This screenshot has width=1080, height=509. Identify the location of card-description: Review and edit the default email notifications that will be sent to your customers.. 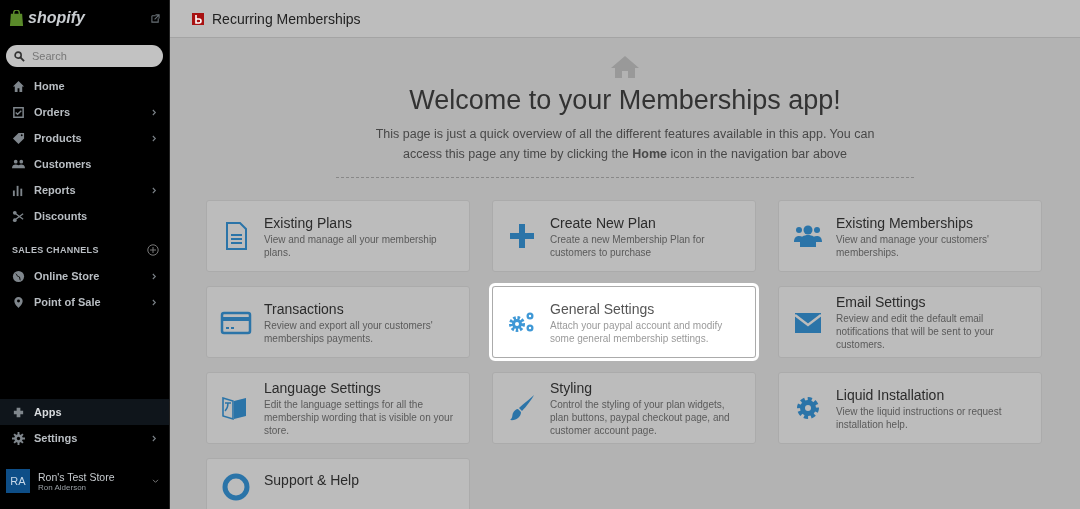
(915, 331).